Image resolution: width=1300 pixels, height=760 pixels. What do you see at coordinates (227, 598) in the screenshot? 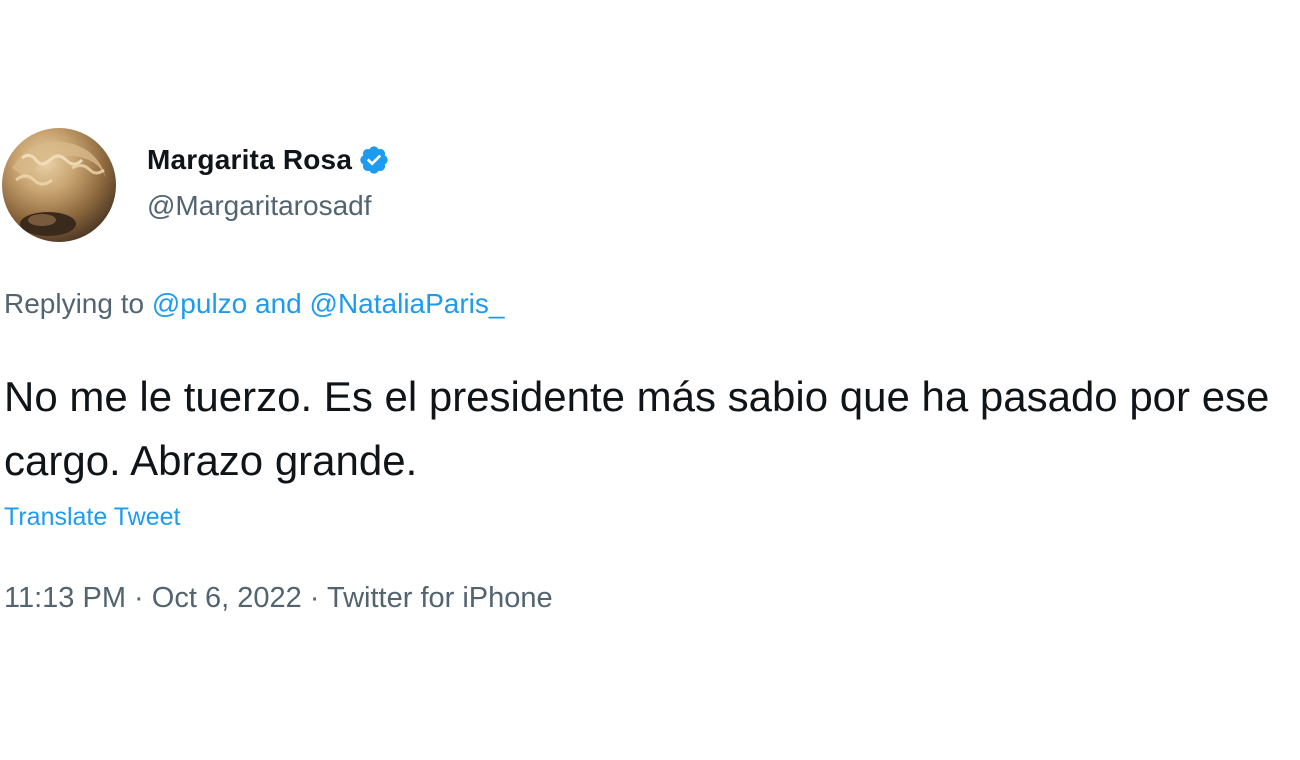
I see `tweet-date: Oct 6, 2022` at bounding box center [227, 598].